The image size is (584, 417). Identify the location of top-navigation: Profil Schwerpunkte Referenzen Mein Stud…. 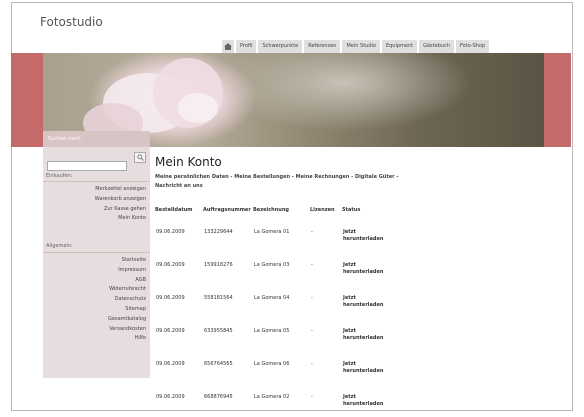
(356, 46).